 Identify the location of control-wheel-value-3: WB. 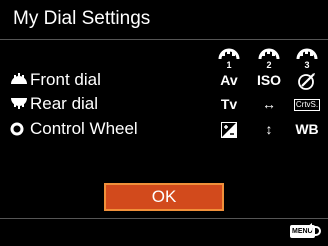
(307, 129).